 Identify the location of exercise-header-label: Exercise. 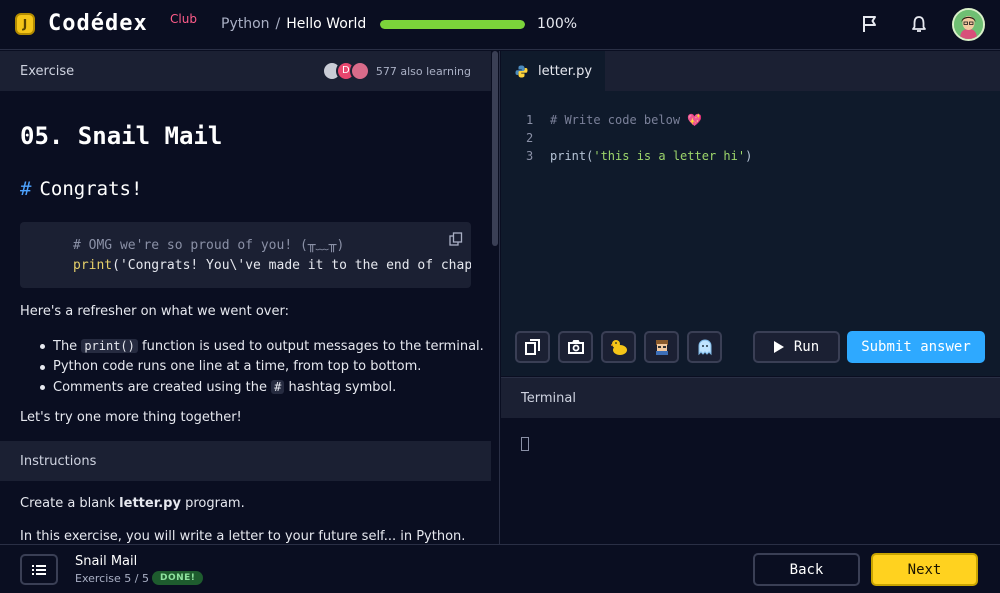
(47, 71).